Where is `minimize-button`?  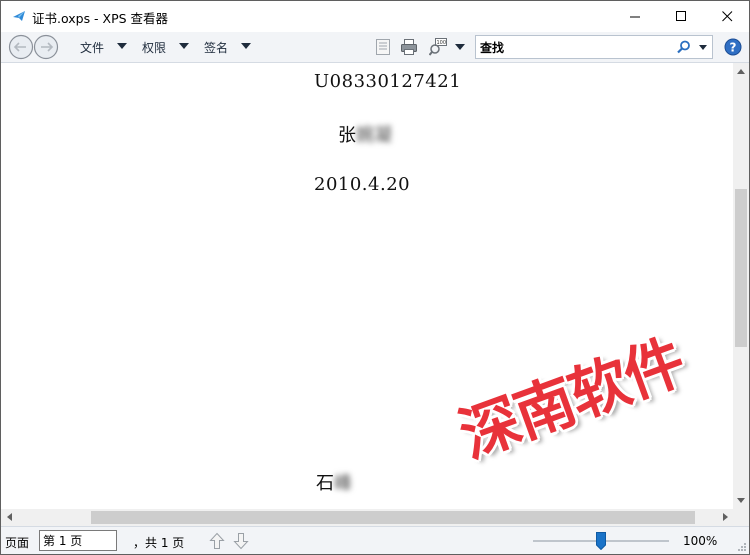
minimize-button is located at coordinates (635, 16).